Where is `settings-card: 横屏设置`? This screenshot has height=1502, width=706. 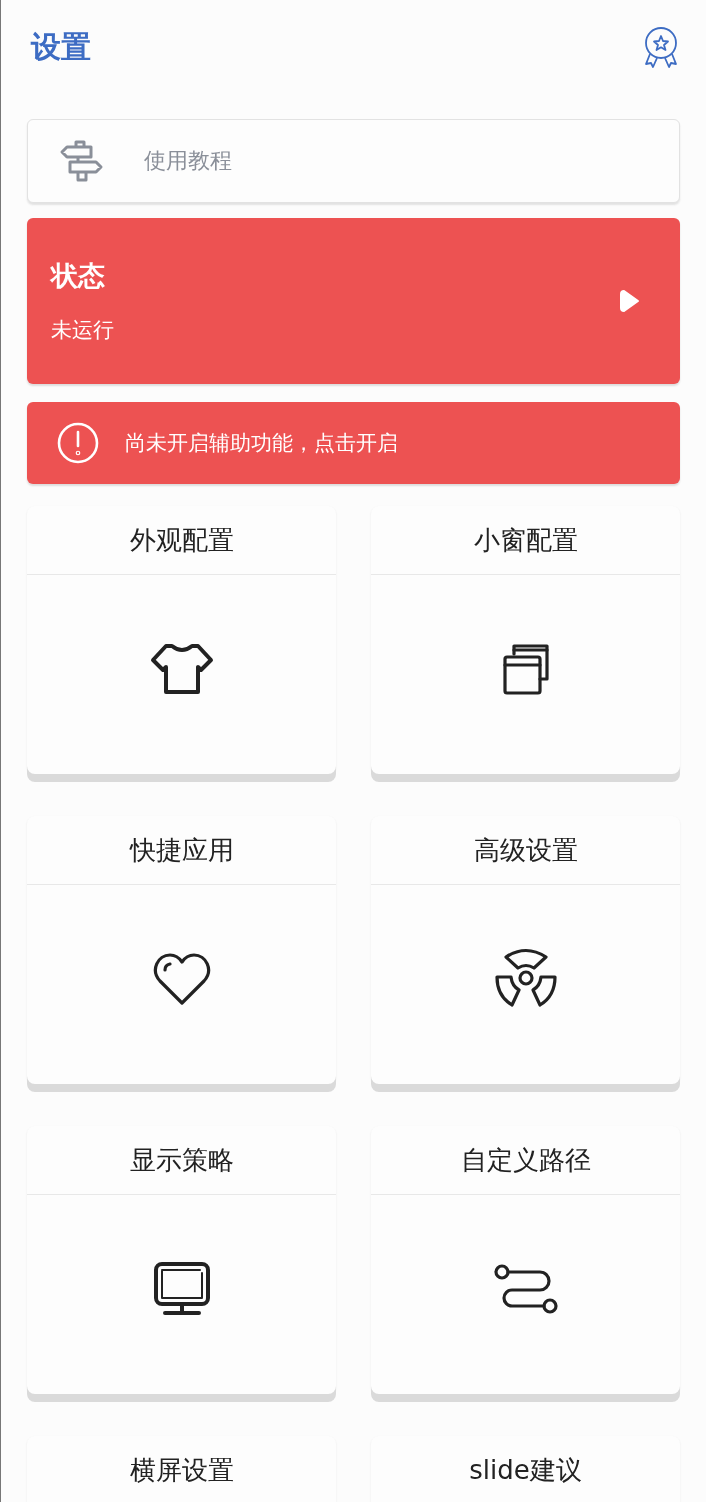
settings-card: 横屏设置 is located at coordinates (181, 1469).